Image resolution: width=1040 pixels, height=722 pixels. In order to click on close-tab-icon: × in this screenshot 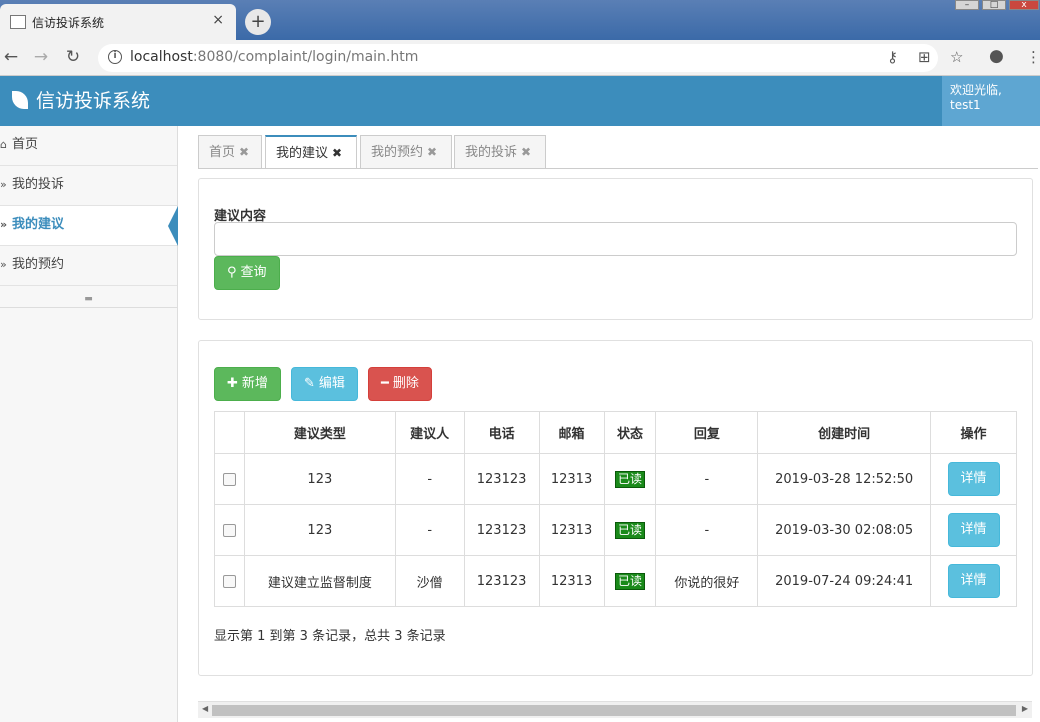, I will do `click(218, 20)`.